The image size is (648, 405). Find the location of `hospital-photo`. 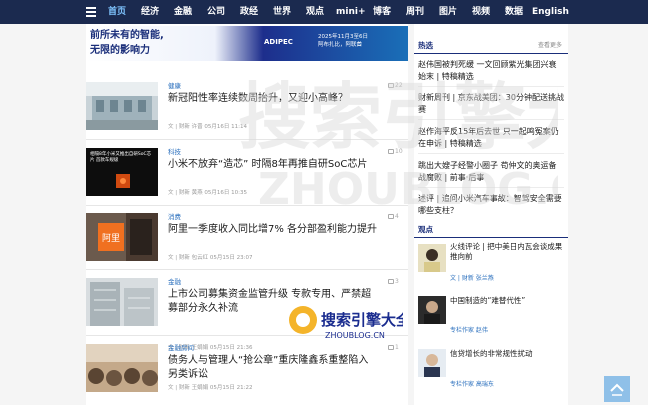

hospital-photo is located at coordinates (122, 106).